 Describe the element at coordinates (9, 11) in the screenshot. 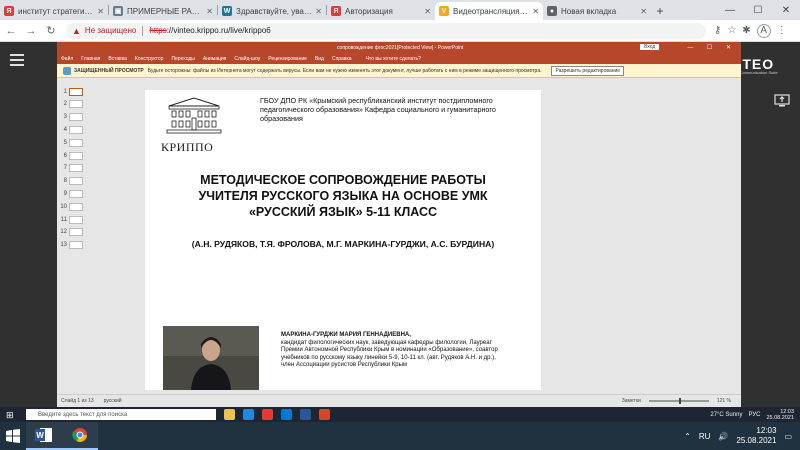

I see `tab-favicon-icon: Я` at that location.